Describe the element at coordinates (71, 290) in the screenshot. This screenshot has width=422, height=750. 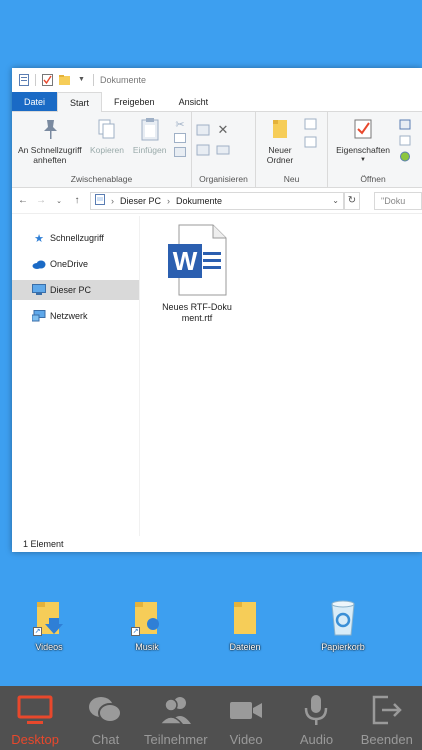
I see `nav-item-label: Dieser PC` at that location.